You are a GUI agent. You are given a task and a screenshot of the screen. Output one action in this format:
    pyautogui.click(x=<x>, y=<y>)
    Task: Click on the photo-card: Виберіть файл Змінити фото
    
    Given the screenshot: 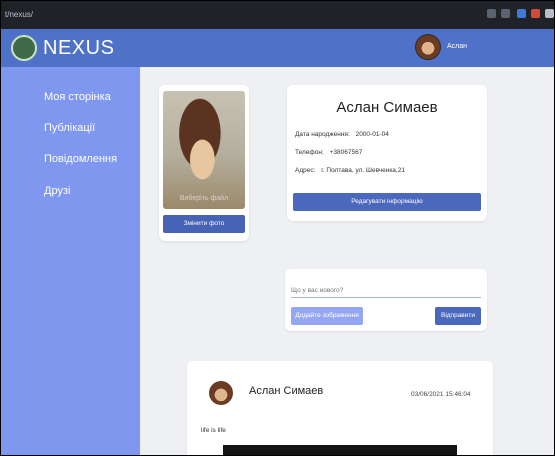 What is the action you would take?
    pyautogui.click(x=204, y=163)
    